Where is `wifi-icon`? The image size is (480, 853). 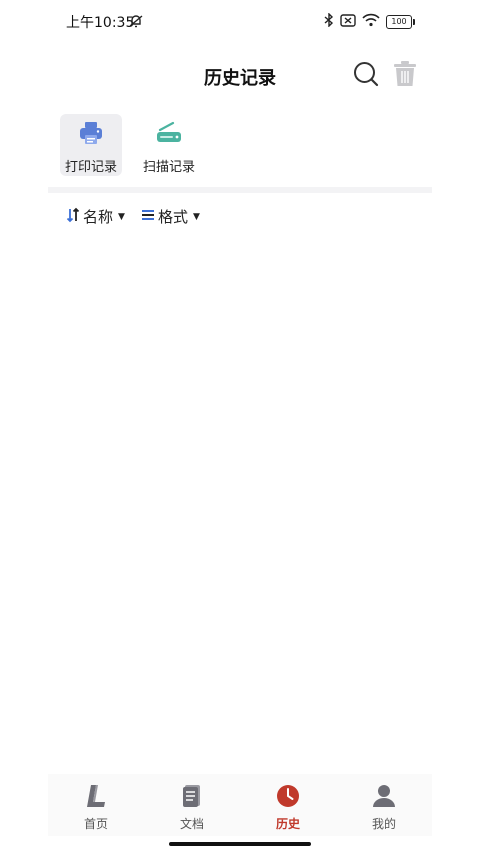 wifi-icon is located at coordinates (371, 21).